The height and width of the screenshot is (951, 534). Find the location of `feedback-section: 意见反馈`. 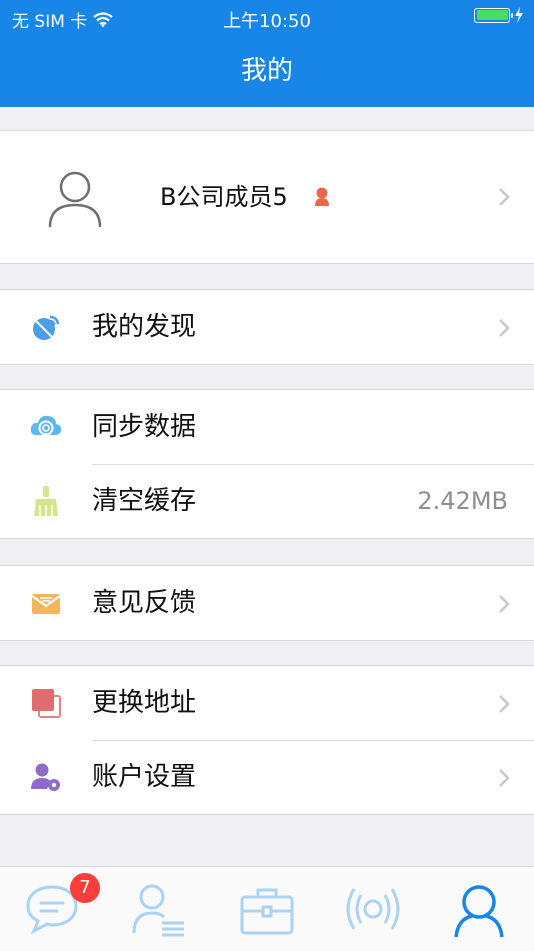

feedback-section: 意见反馈 is located at coordinates (267, 603).